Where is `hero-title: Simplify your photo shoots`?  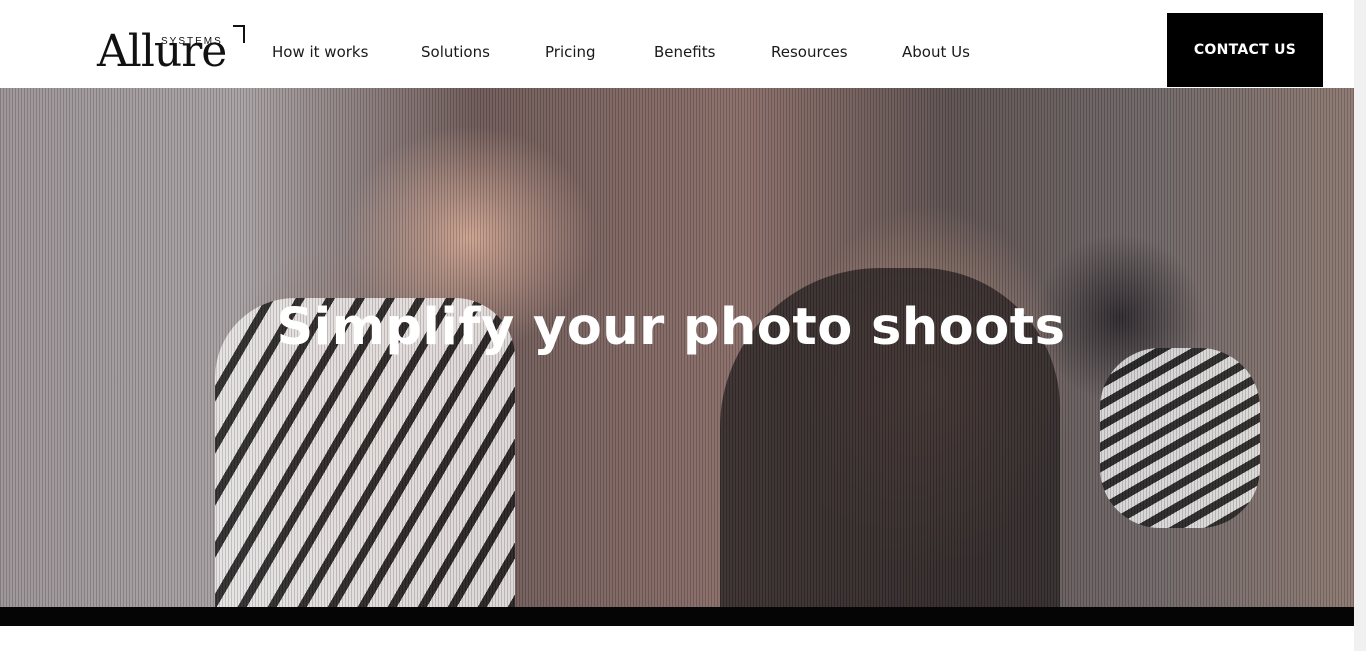 hero-title: Simplify your photo shoots is located at coordinates (671, 327).